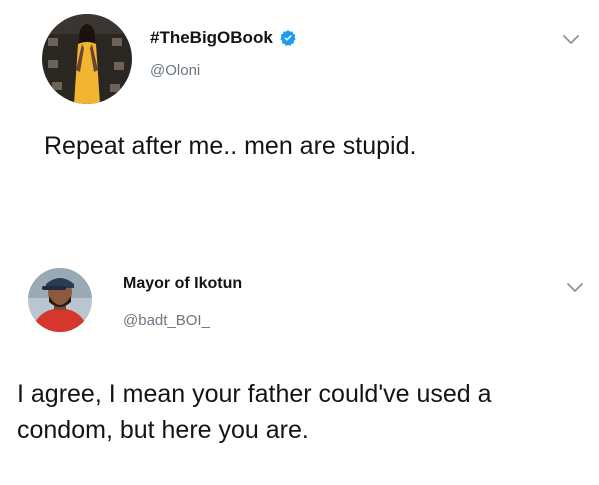  I want to click on verified-badge-icon, so click(288, 38).